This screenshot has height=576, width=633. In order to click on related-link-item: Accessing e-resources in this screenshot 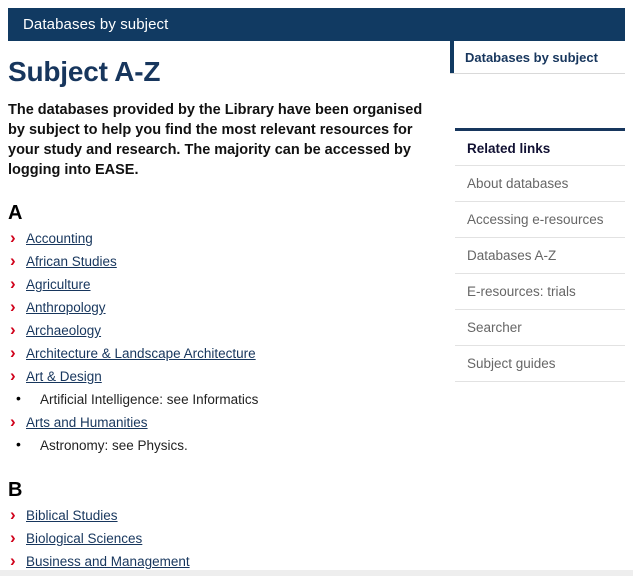, I will do `click(540, 220)`.